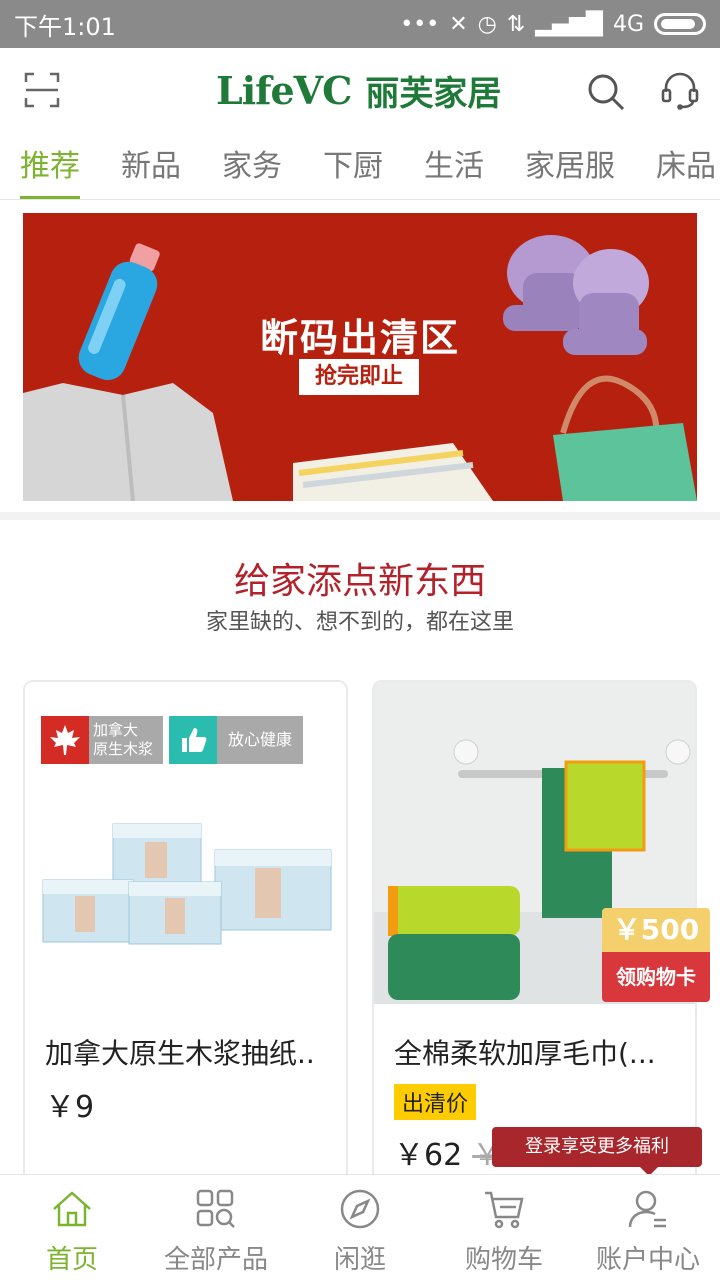 The image size is (720, 1280). Describe the element at coordinates (71, 1260) in the screenshot. I see `nav-home-label: 首页` at that location.